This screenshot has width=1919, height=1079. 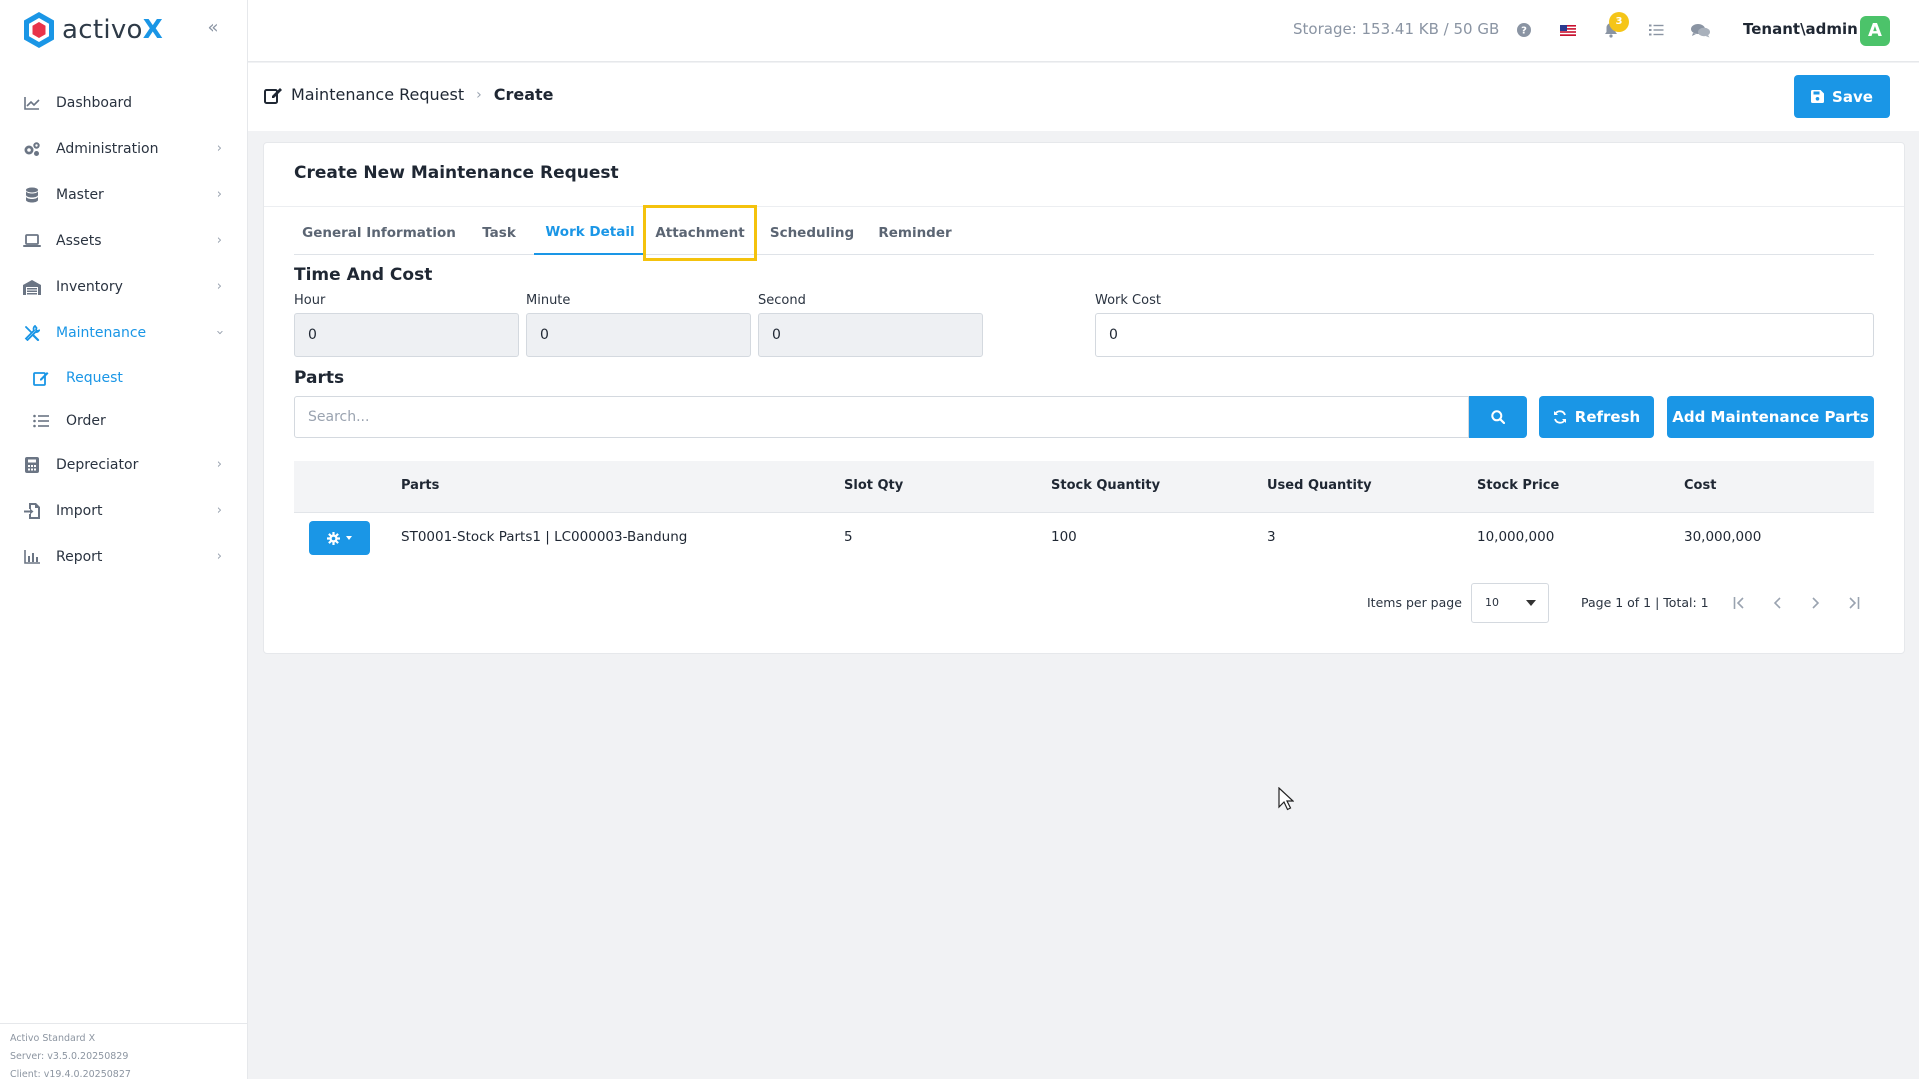 I want to click on sidebar-item-label: Depreciator, so click(x=97, y=465).